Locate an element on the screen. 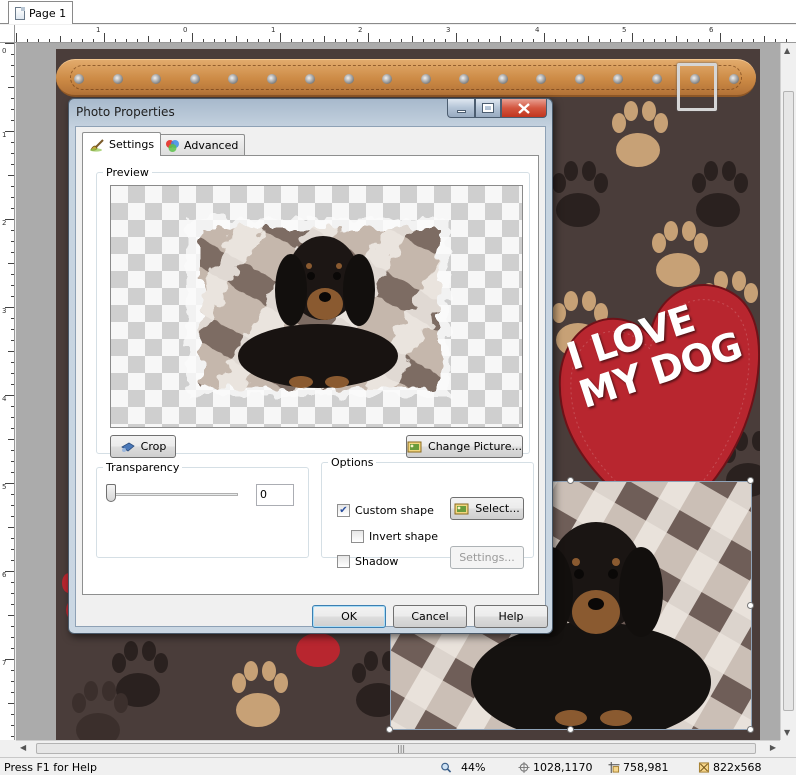 Image resolution: width=796 pixels, height=775 pixels. crop-button: Crop is located at coordinates (143, 446).